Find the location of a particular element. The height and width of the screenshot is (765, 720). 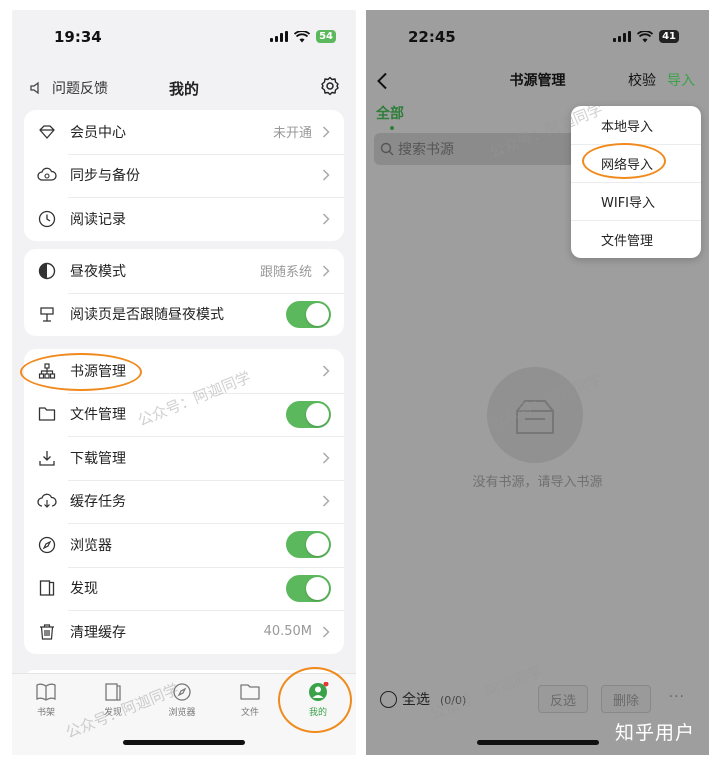

tab-label: 文件 is located at coordinates (249, 713).